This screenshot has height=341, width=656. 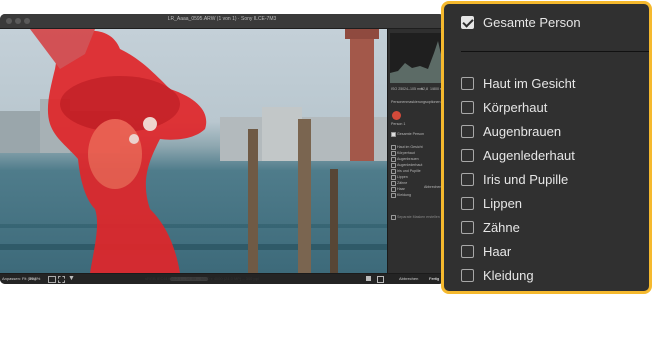 I want to click on separate-masks-label: Separate Masken erstellen, so click(x=418, y=217).